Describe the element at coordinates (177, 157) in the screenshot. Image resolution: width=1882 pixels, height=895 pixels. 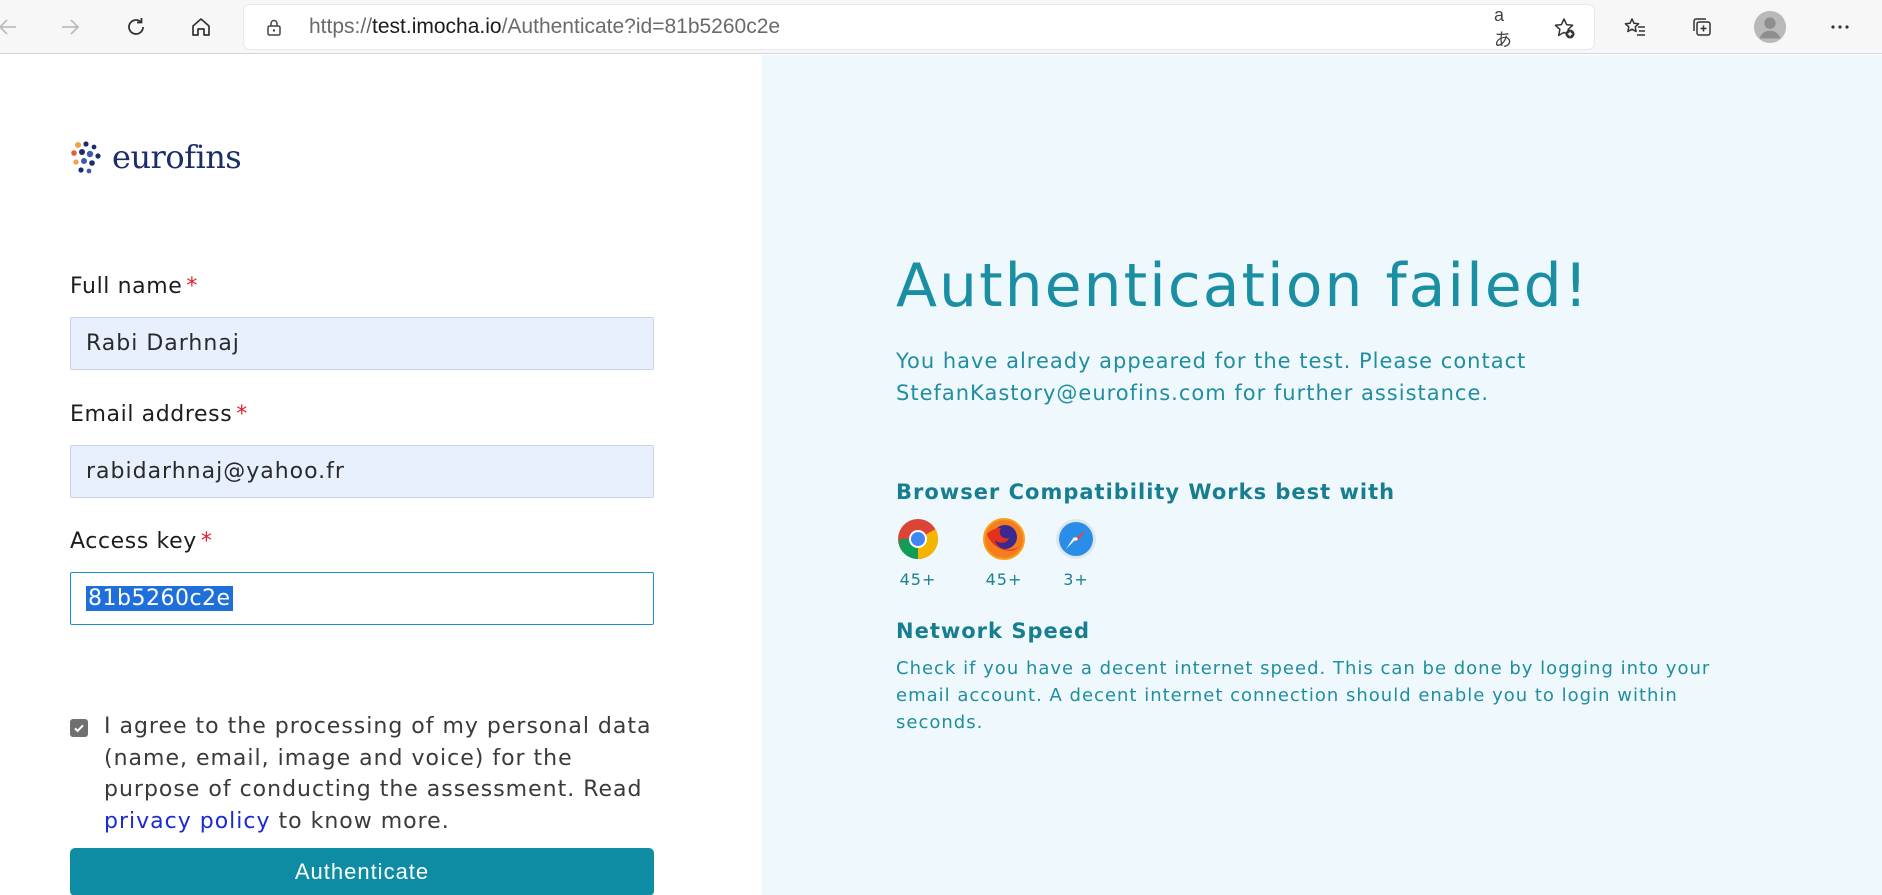
I see `brand-name: eurofins` at that location.